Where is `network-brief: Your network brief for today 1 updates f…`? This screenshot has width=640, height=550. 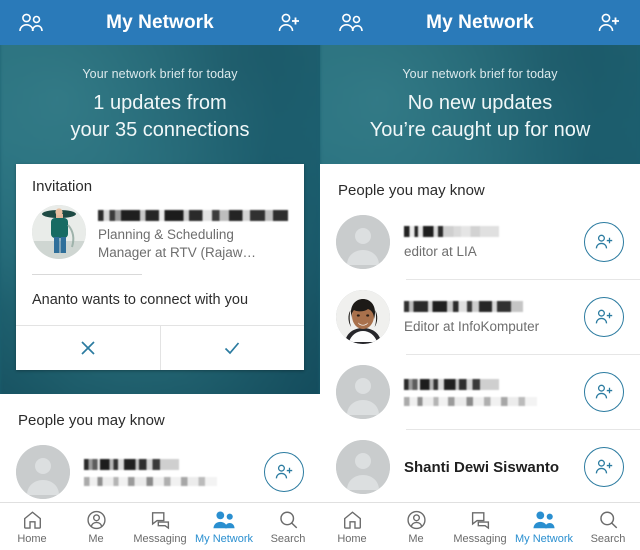
network-brief: Your network brief for today 1 updates f… is located at coordinates (160, 94).